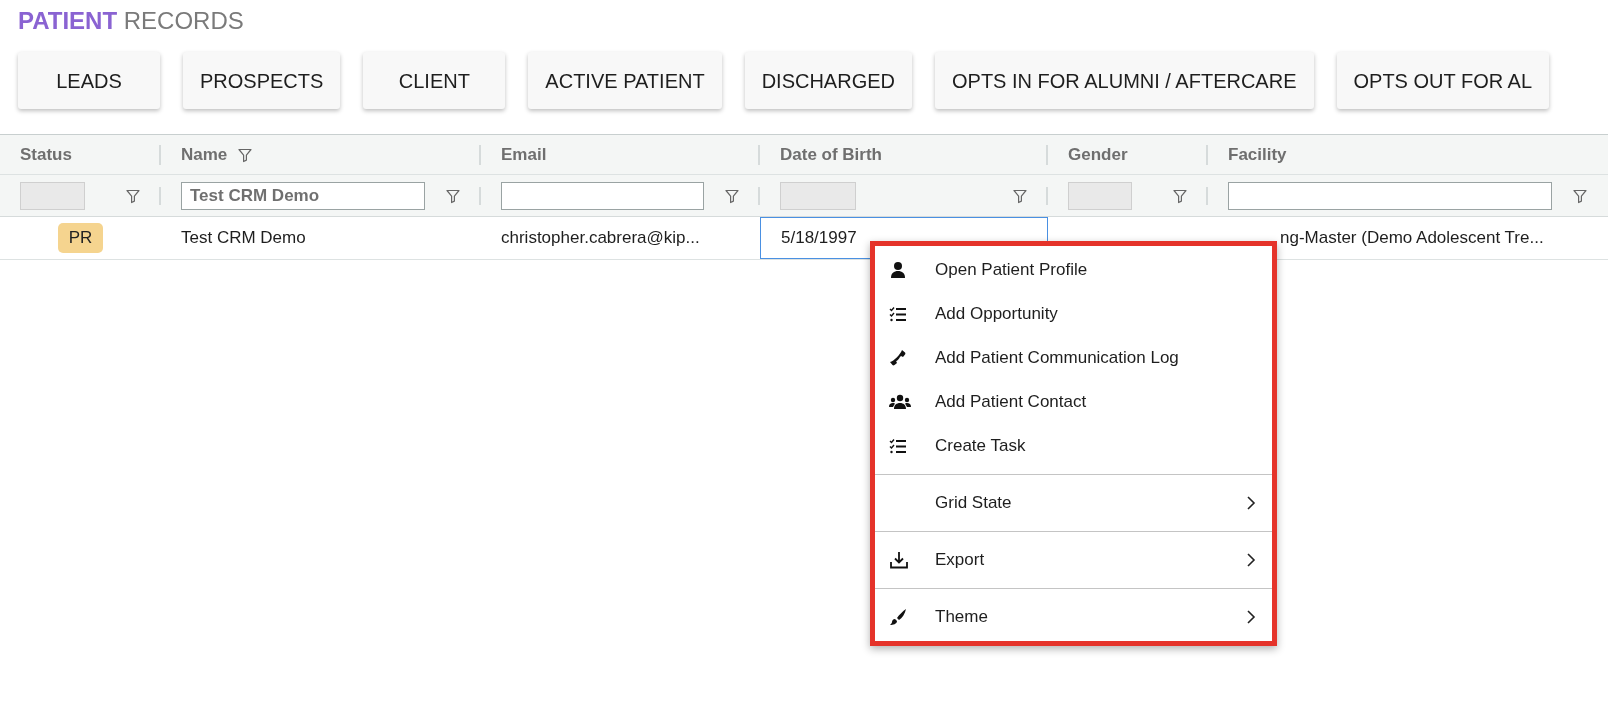 Image resolution: width=1608 pixels, height=708 pixels. What do you see at coordinates (1073, 402) in the screenshot?
I see `menu-item: Add Patient Contact` at bounding box center [1073, 402].